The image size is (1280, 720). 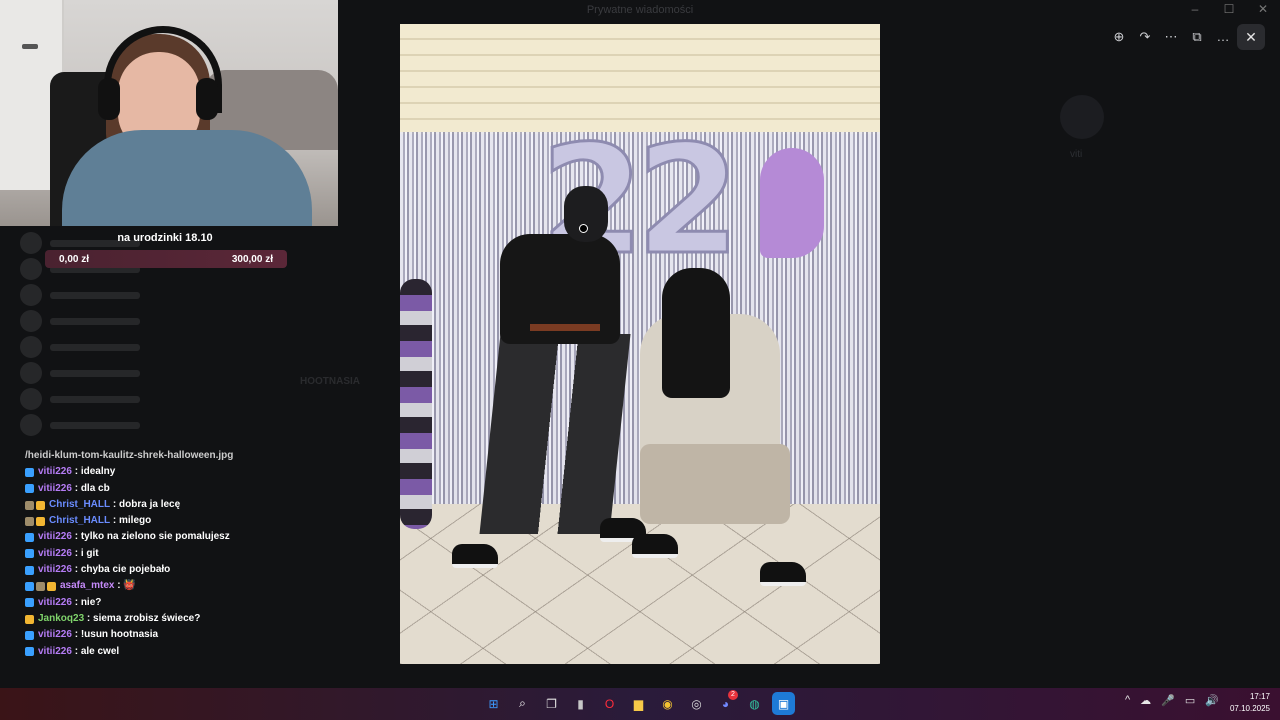 I want to click on balloon-digit: 2, so click(x=687, y=201).